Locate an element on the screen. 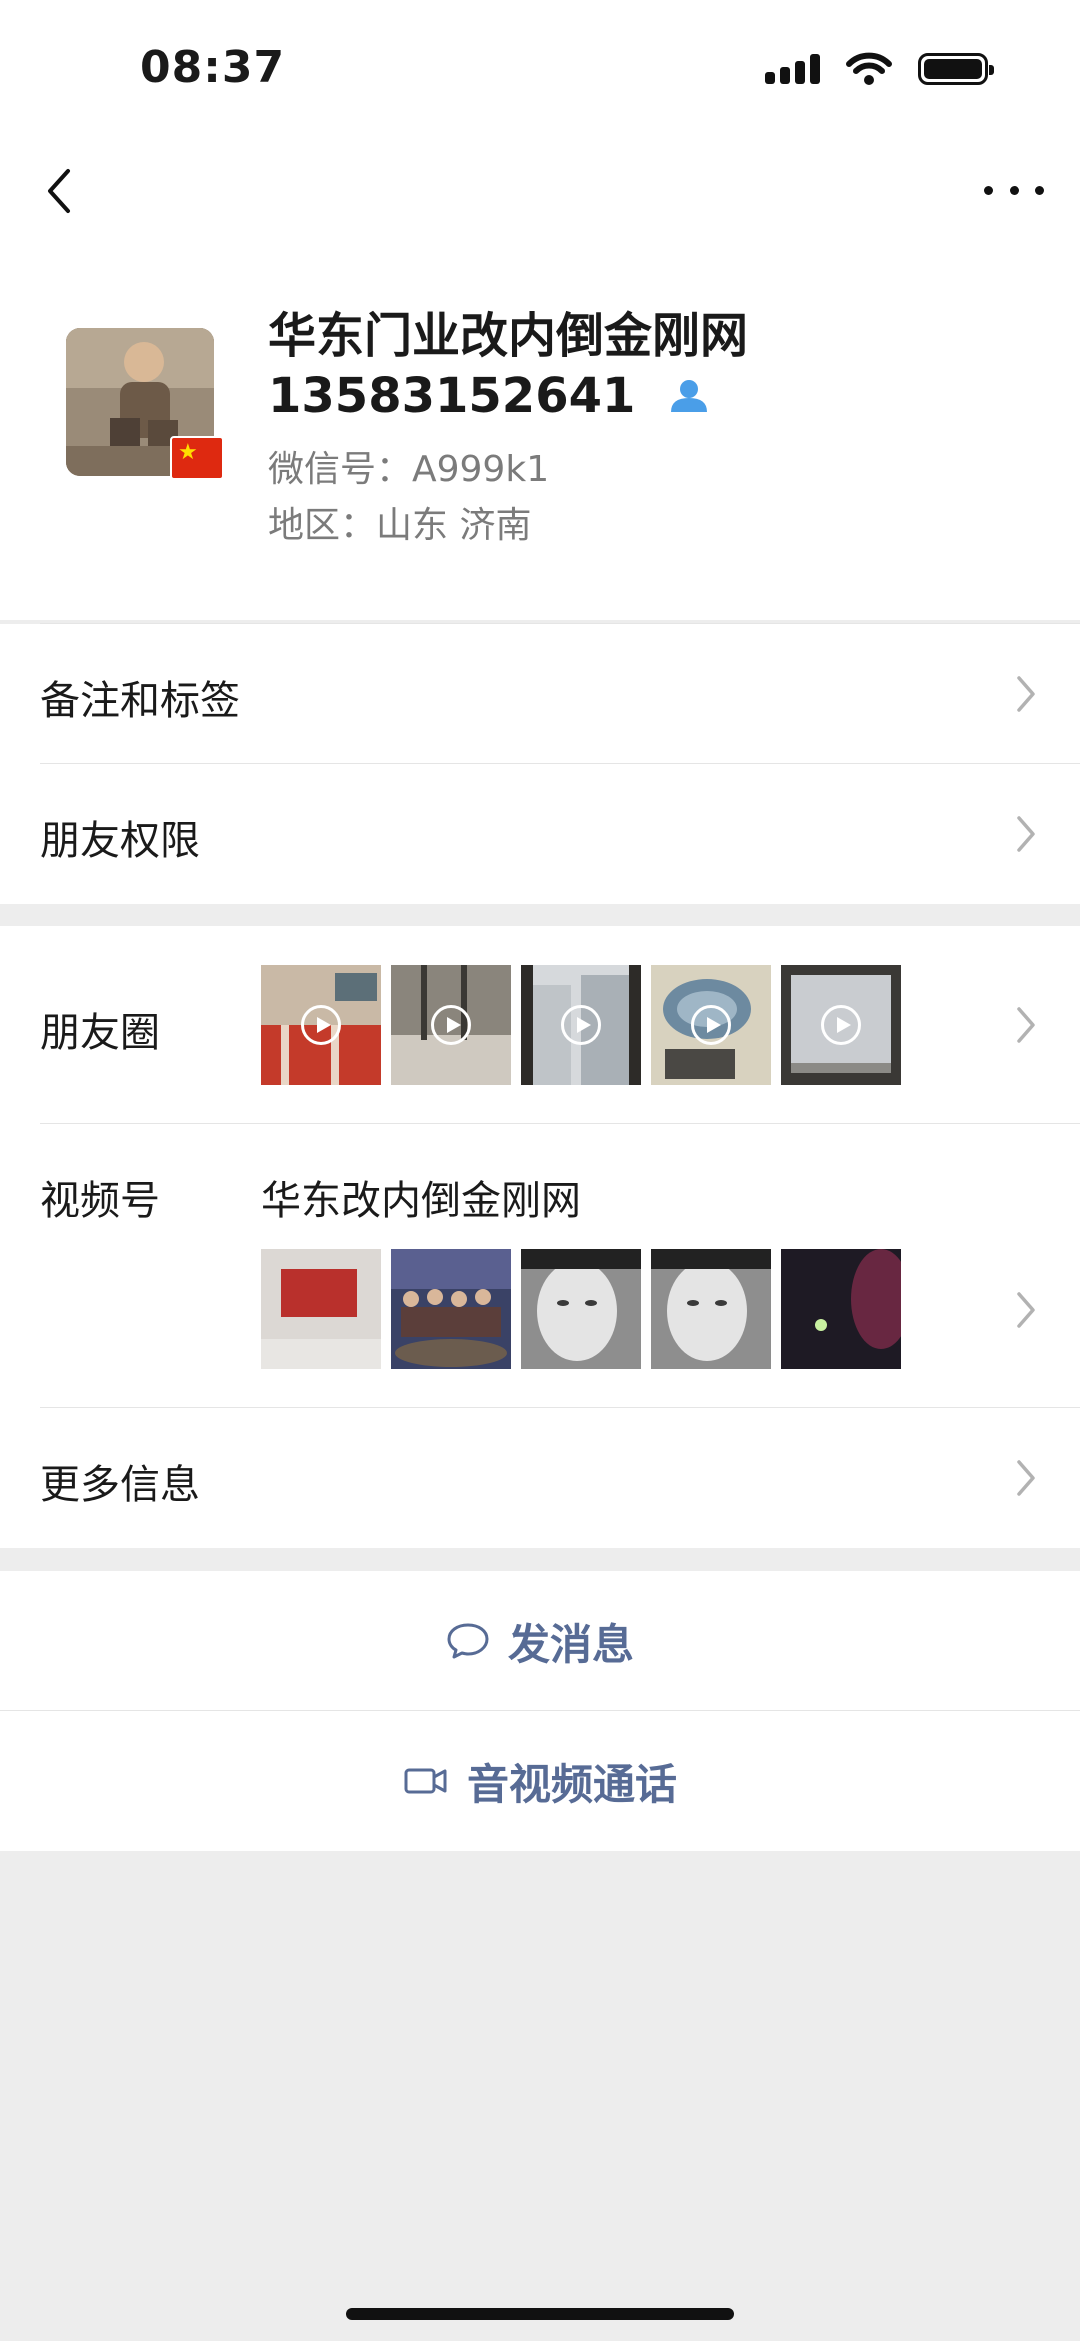  friend-permissions-row: 朋友权限 is located at coordinates (540, 834).